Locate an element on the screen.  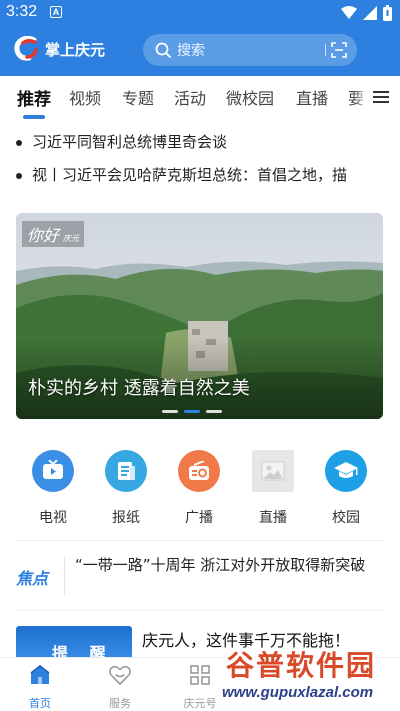
headline-item: 习近平同智利总统博里奇会谈 is located at coordinates (201, 141).